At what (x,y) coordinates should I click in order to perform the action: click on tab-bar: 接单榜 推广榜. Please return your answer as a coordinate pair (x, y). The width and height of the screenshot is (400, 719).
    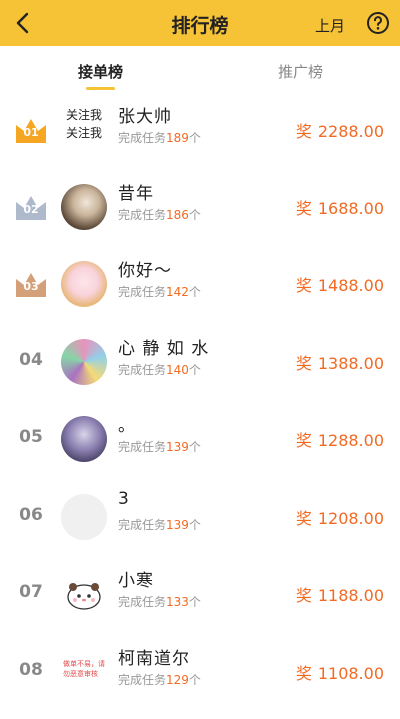
    Looking at the image, I should click on (200, 72).